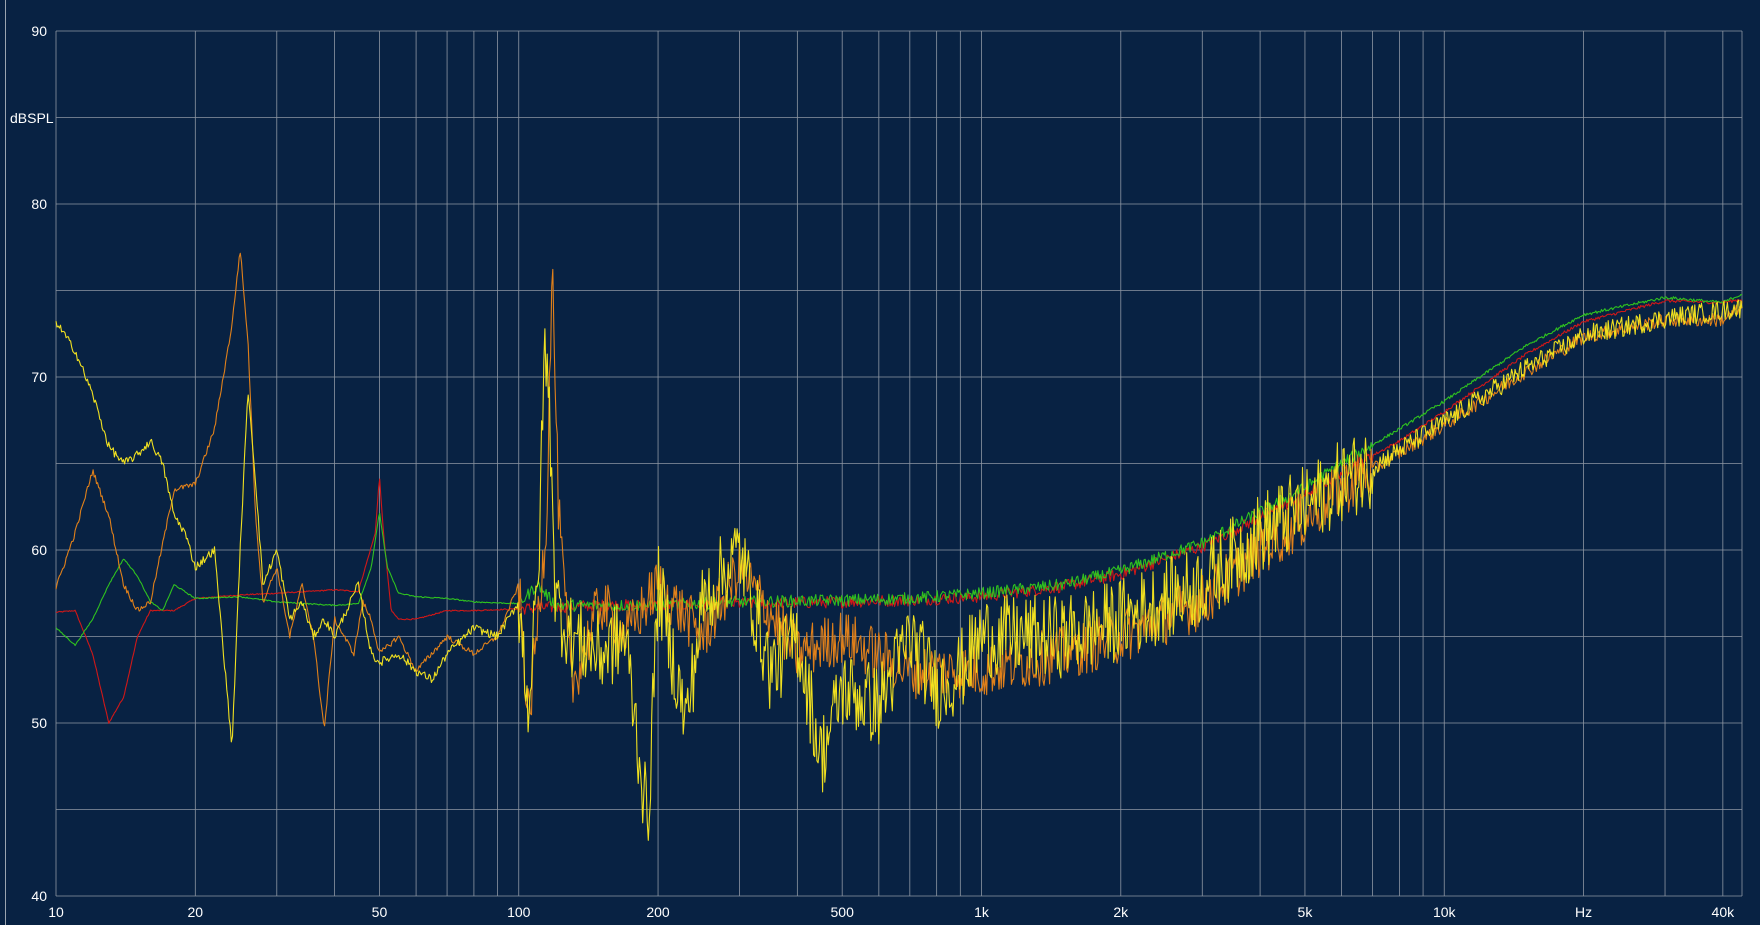  I want to click on x-tick-label-10: 10, so click(56, 912).